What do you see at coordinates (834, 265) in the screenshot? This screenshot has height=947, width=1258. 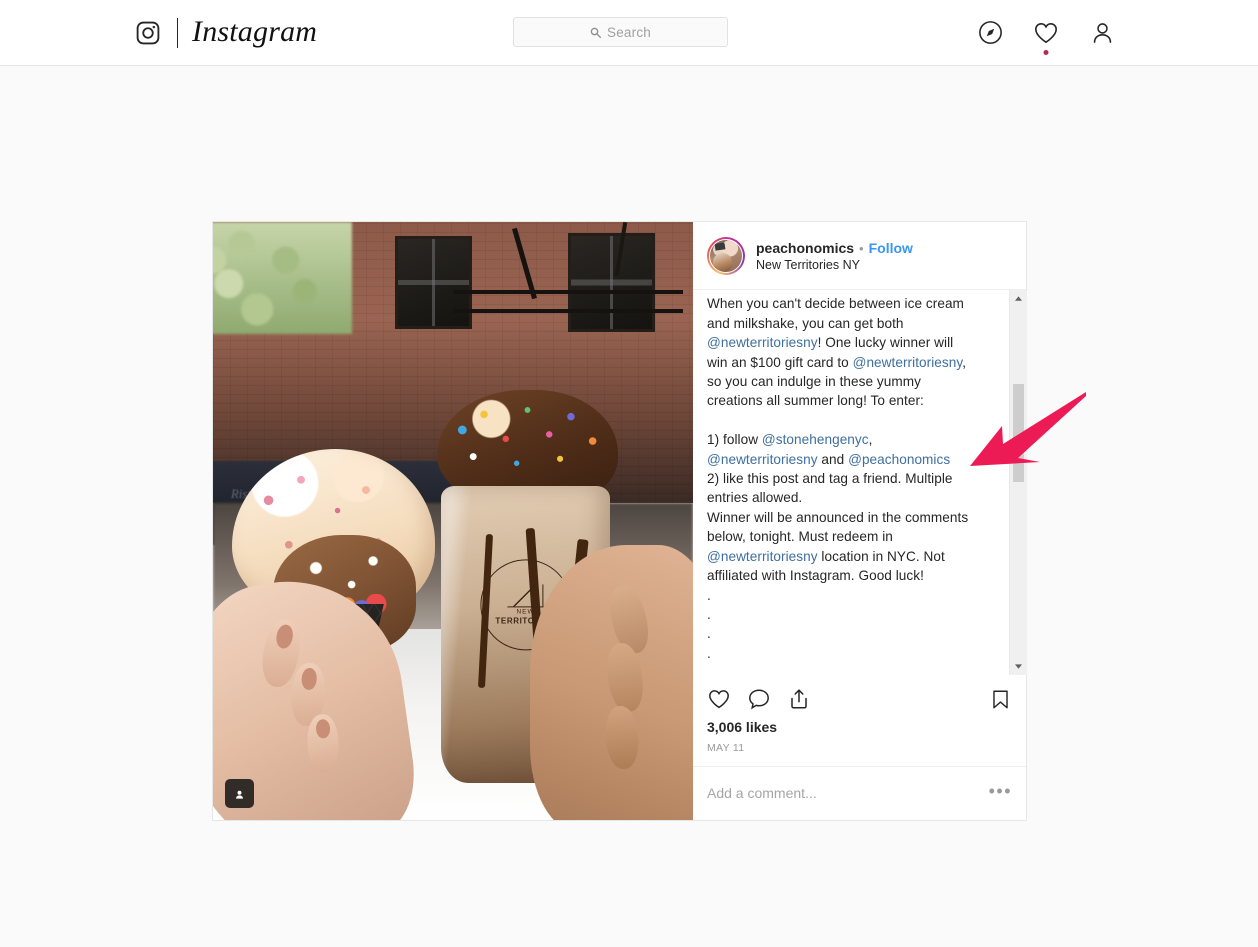 I see `post-location: New Territories NY` at bounding box center [834, 265].